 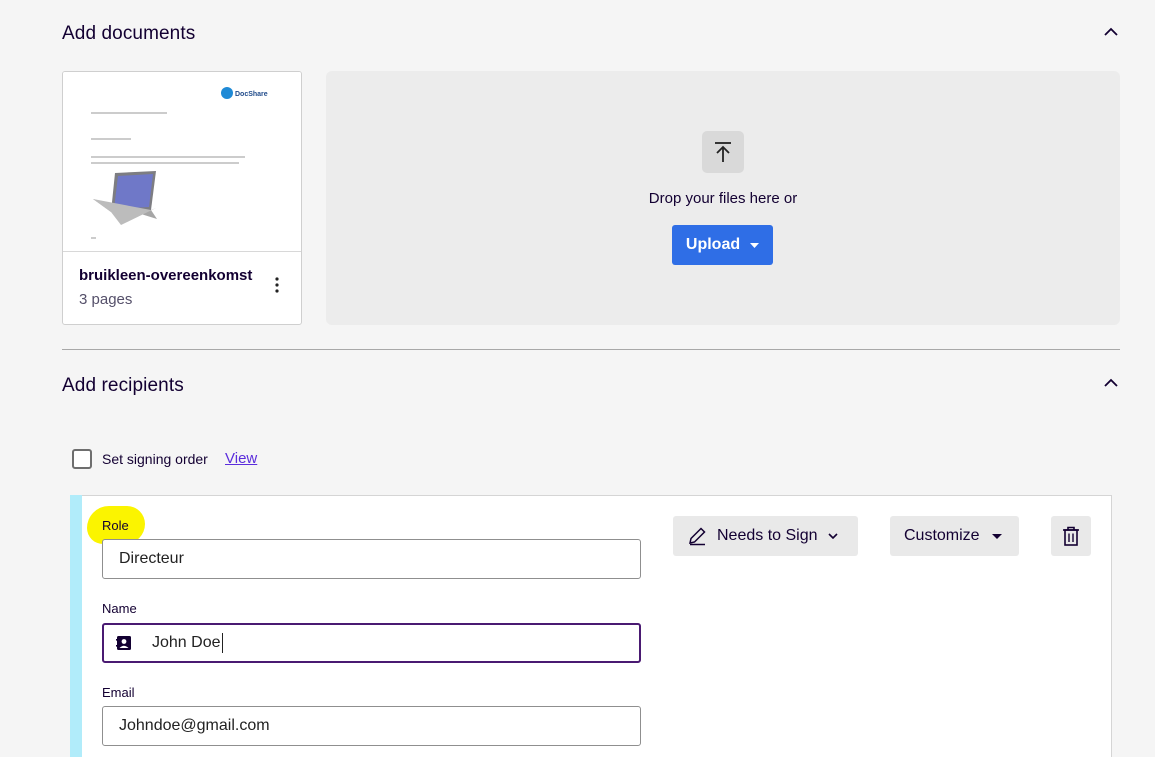 I want to click on collapse-recipients-button, so click(x=1111, y=383).